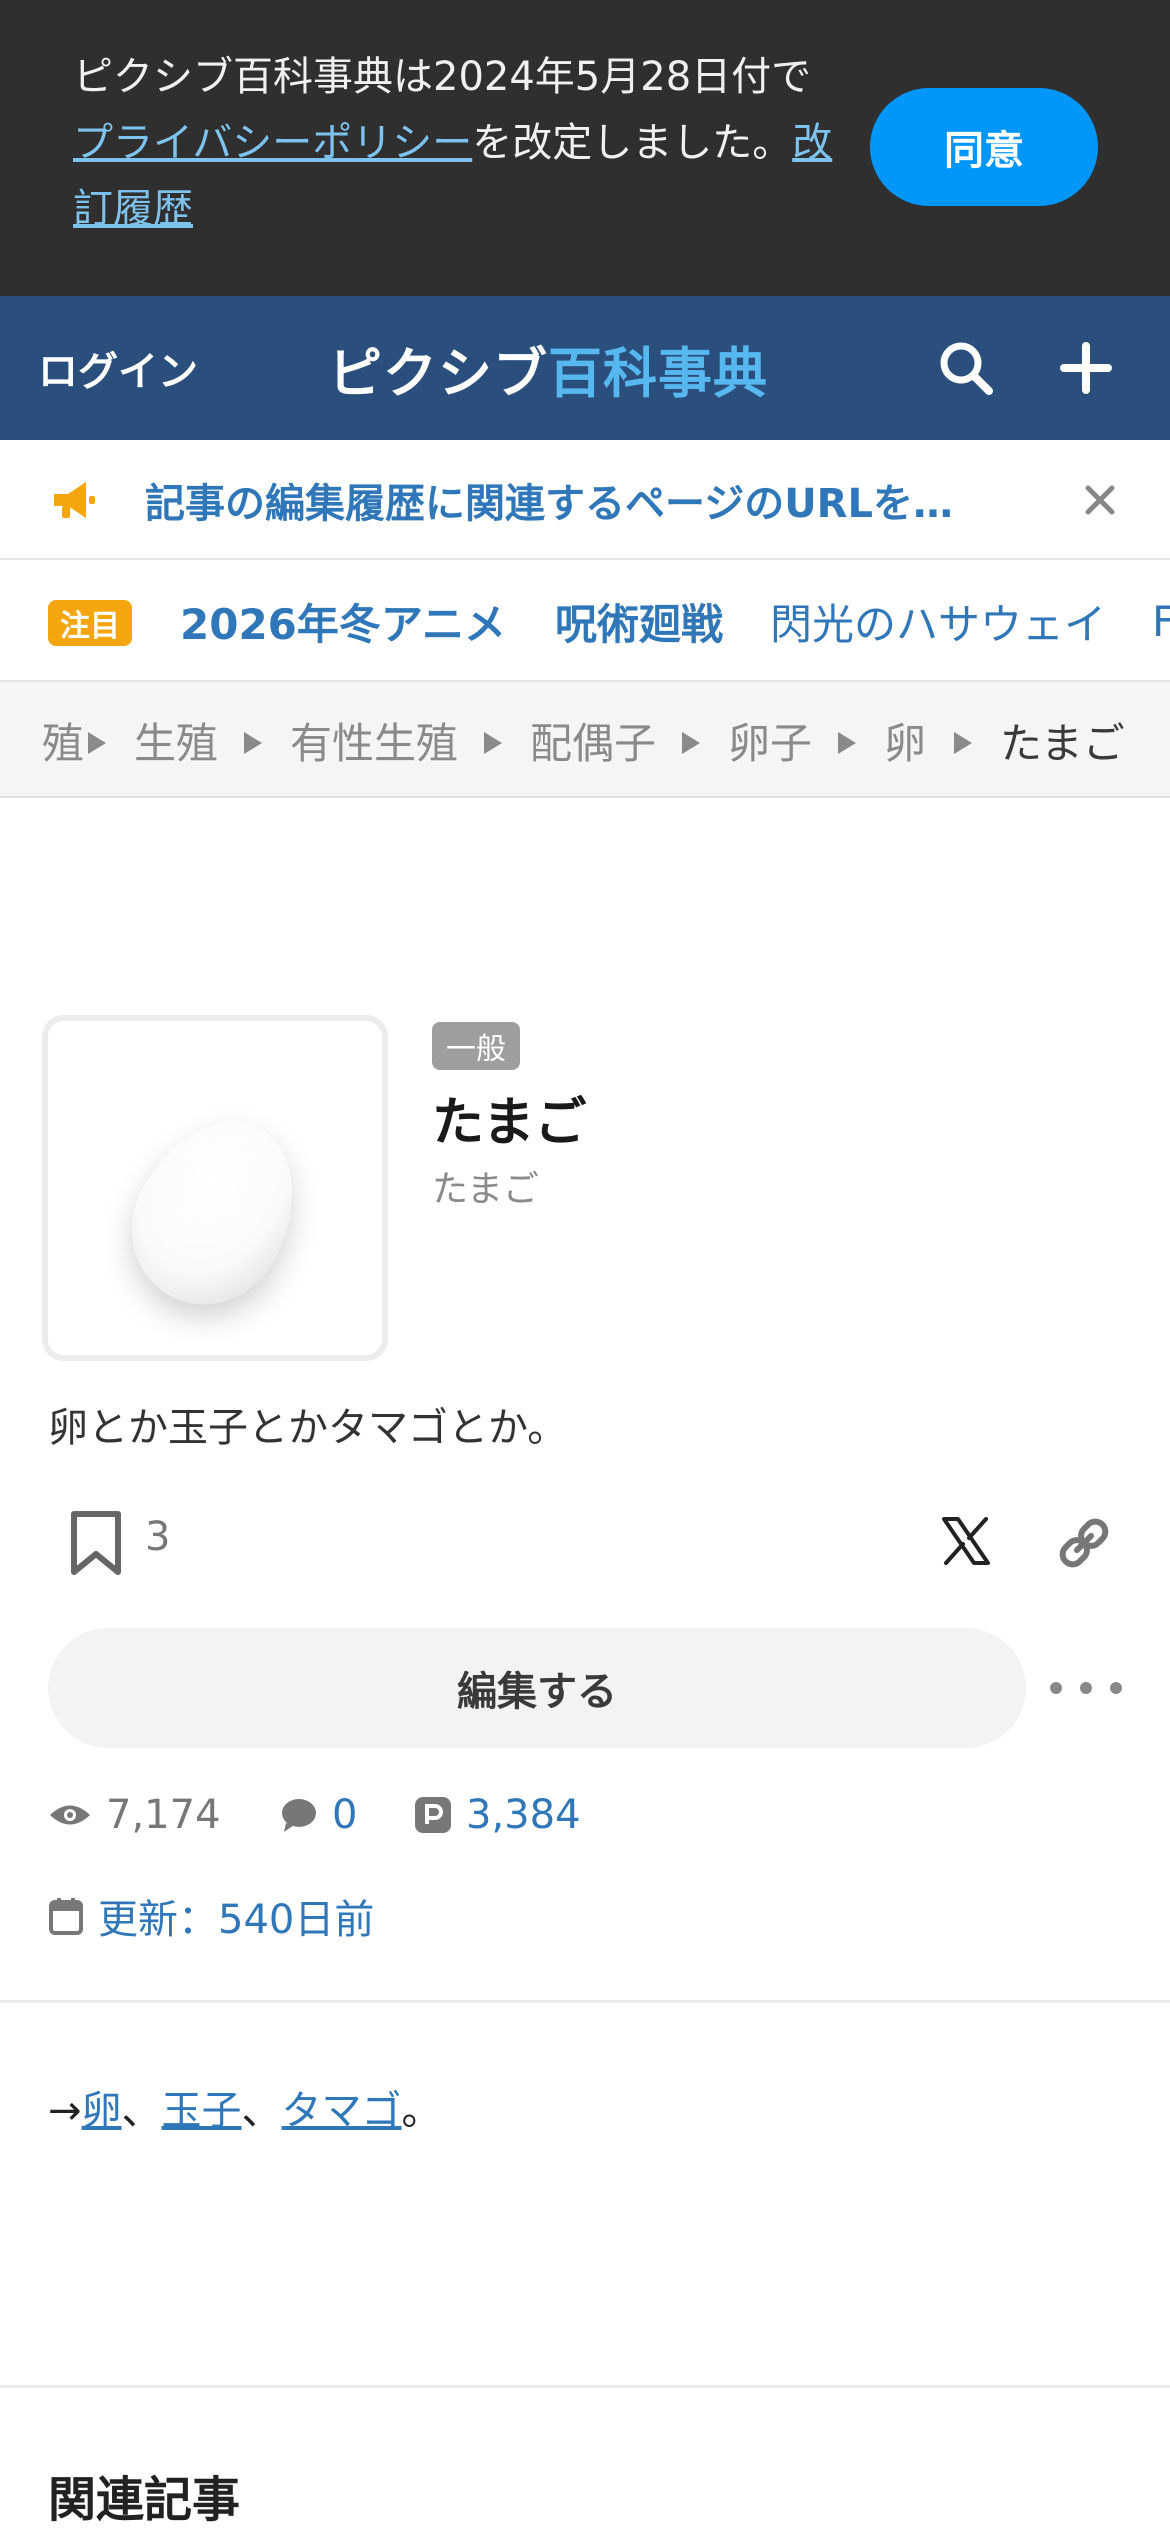 This screenshot has height=2532, width=1170. Describe the element at coordinates (74, 500) in the screenshot. I see `megaphone-icon` at that location.